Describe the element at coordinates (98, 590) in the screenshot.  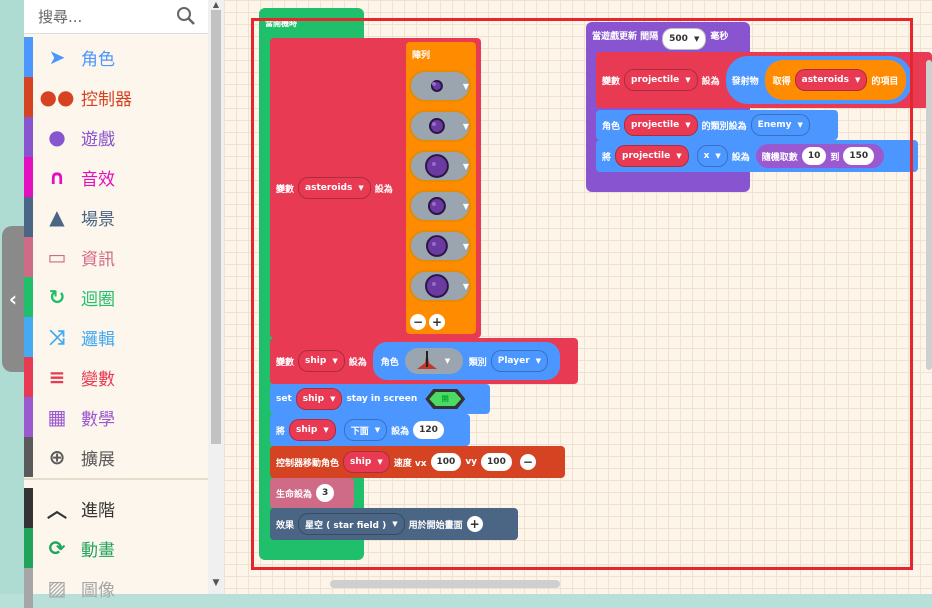
I see `category-label: 圖像` at that location.